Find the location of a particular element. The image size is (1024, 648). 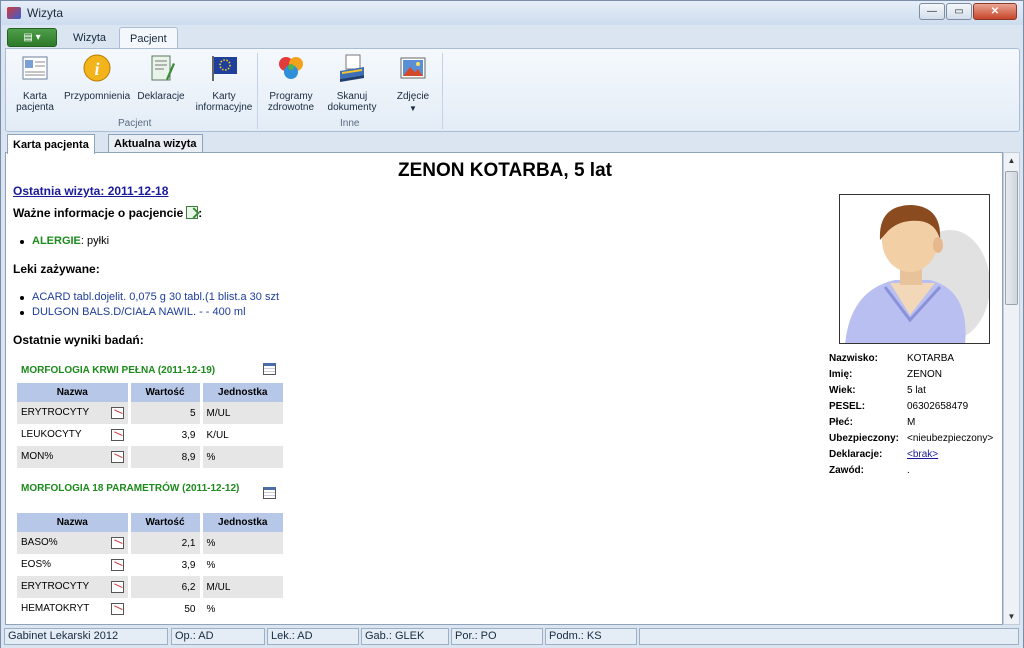

table-row: MON% 8,9 % is located at coordinates (150, 457).